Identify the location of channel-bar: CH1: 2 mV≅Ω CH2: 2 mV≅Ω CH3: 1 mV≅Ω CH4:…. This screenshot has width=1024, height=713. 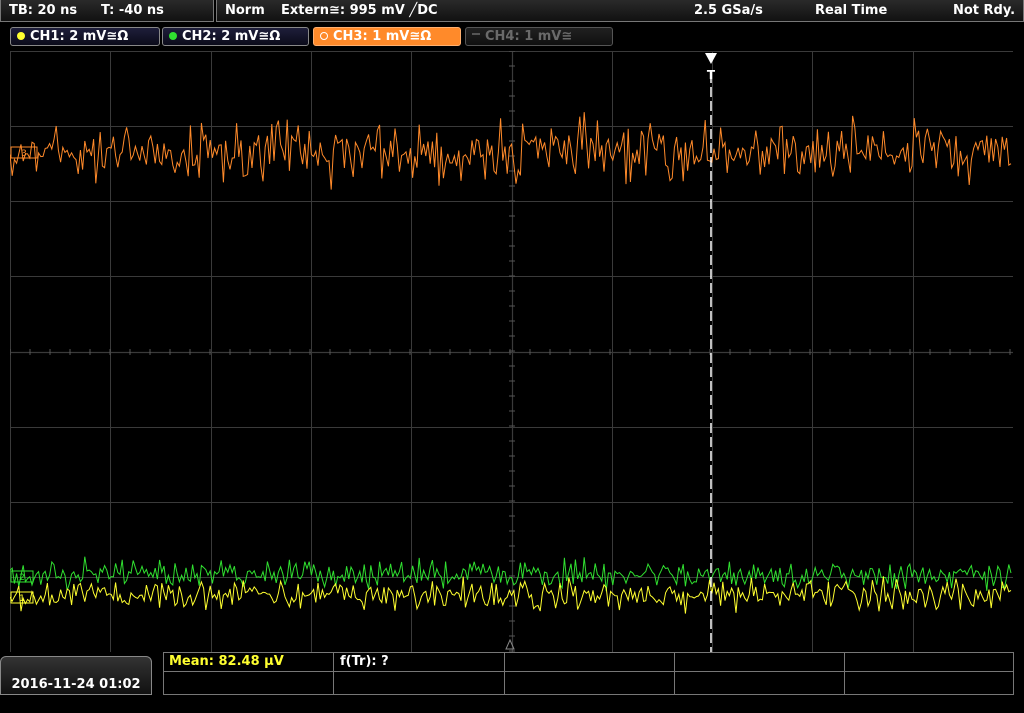
(512, 36).